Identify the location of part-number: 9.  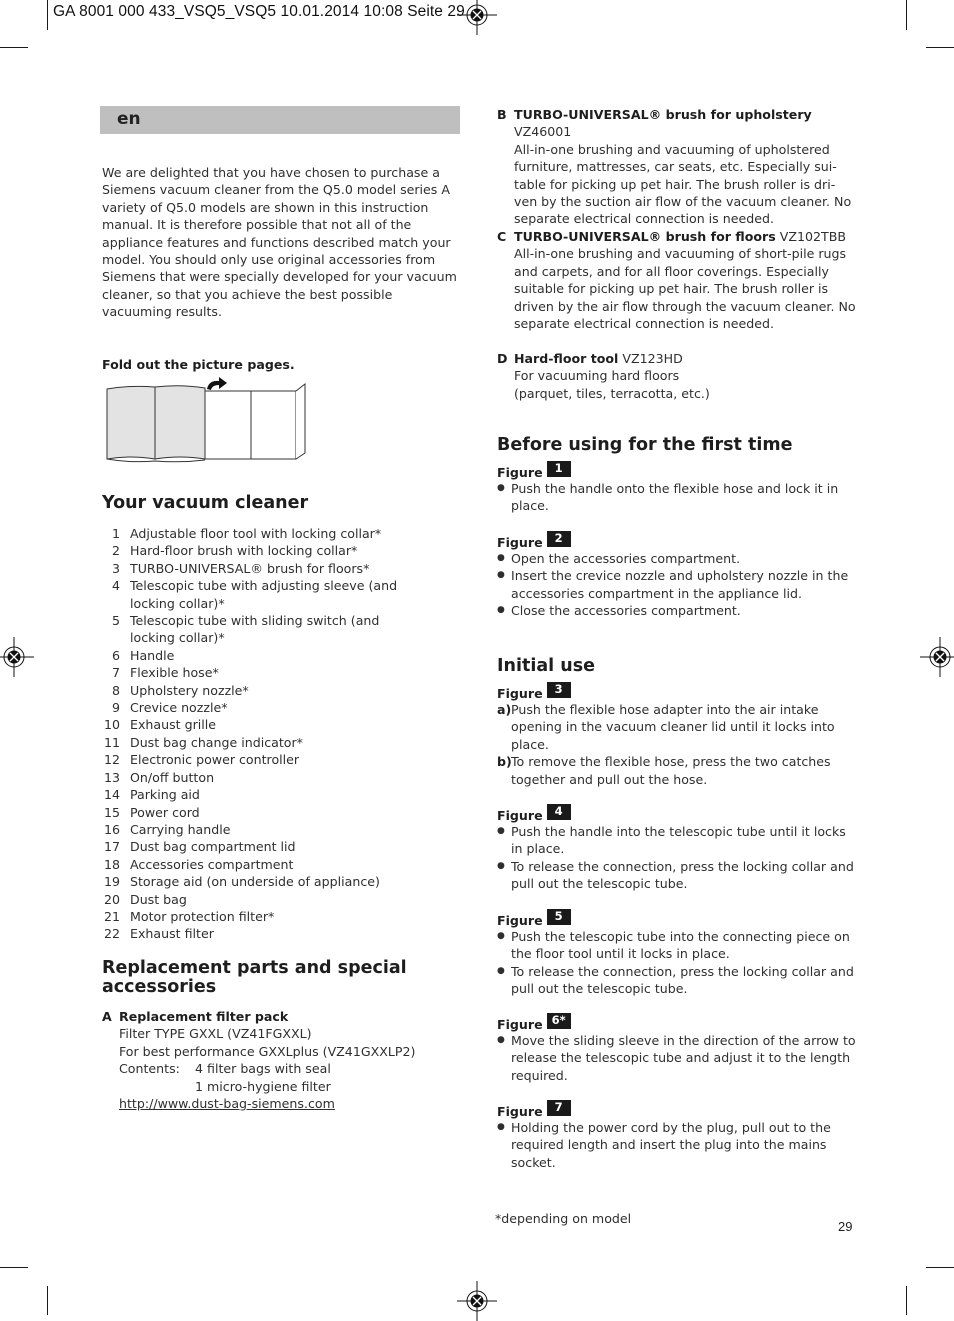
(115, 708).